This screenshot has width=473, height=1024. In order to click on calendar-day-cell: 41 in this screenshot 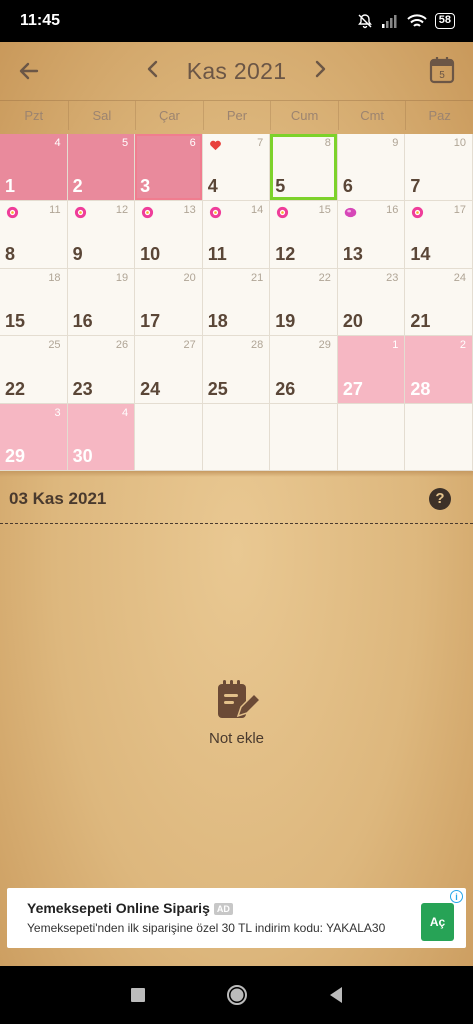, I will do `click(34, 168)`.